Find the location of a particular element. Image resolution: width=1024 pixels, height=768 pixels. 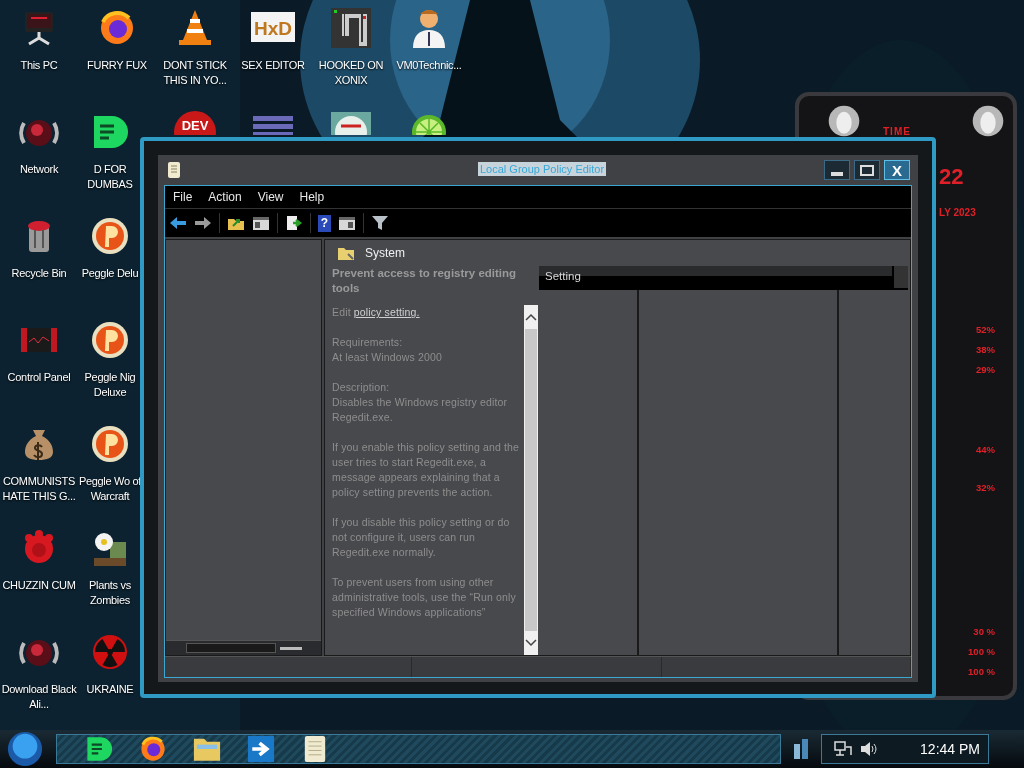

edit-sentence: Edit policy setting. is located at coordinates (376, 312).